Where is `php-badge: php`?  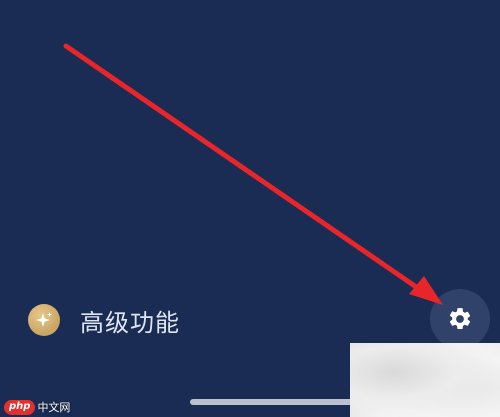 php-badge: php is located at coordinates (20, 407).